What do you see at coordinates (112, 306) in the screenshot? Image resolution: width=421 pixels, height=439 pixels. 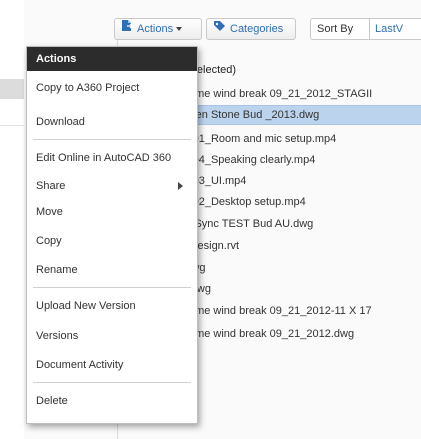 I see `menu-item-upload-new-version: Upload New Version` at bounding box center [112, 306].